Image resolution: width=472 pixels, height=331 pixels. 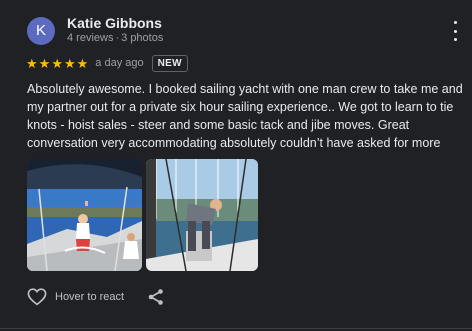 What do you see at coordinates (155, 297) in the screenshot?
I see `share-icon` at bounding box center [155, 297].